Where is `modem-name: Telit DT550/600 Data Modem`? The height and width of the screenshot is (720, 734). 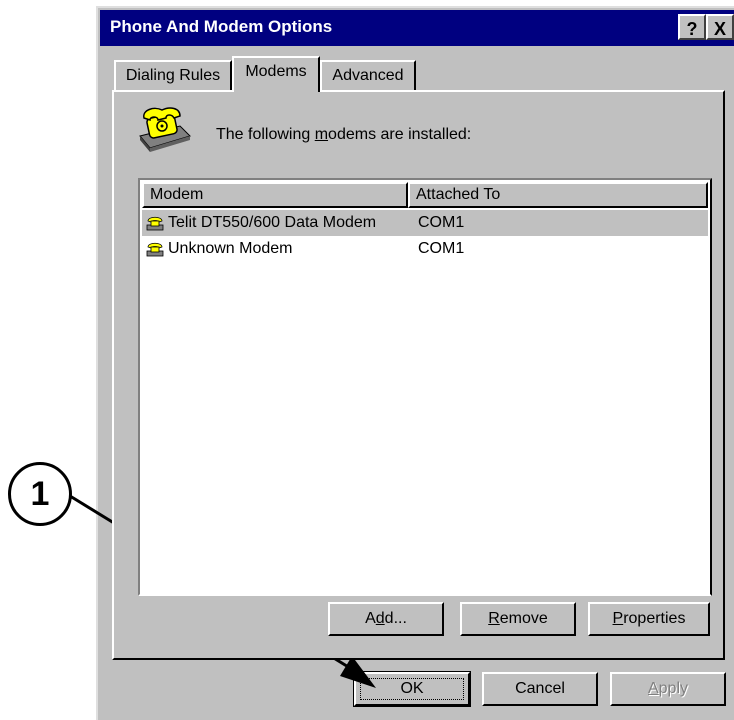 modem-name: Telit DT550/600 Data Modem is located at coordinates (272, 222).